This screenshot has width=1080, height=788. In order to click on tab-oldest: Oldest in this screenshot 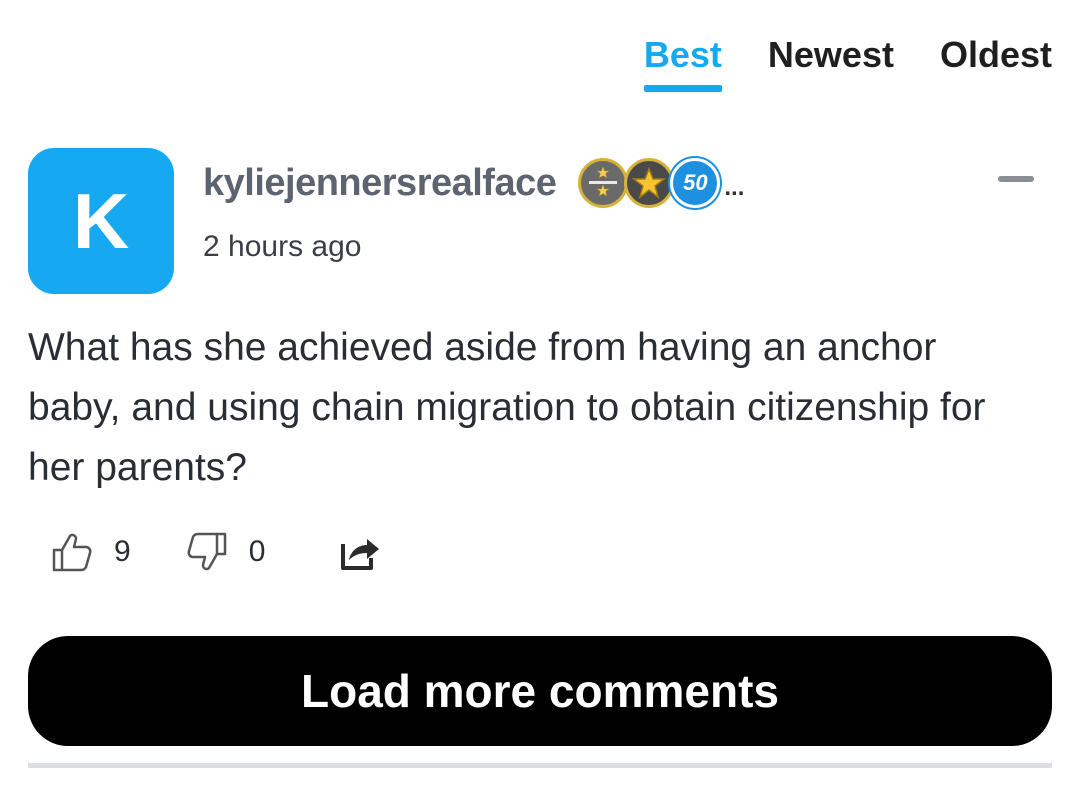, I will do `click(996, 60)`.